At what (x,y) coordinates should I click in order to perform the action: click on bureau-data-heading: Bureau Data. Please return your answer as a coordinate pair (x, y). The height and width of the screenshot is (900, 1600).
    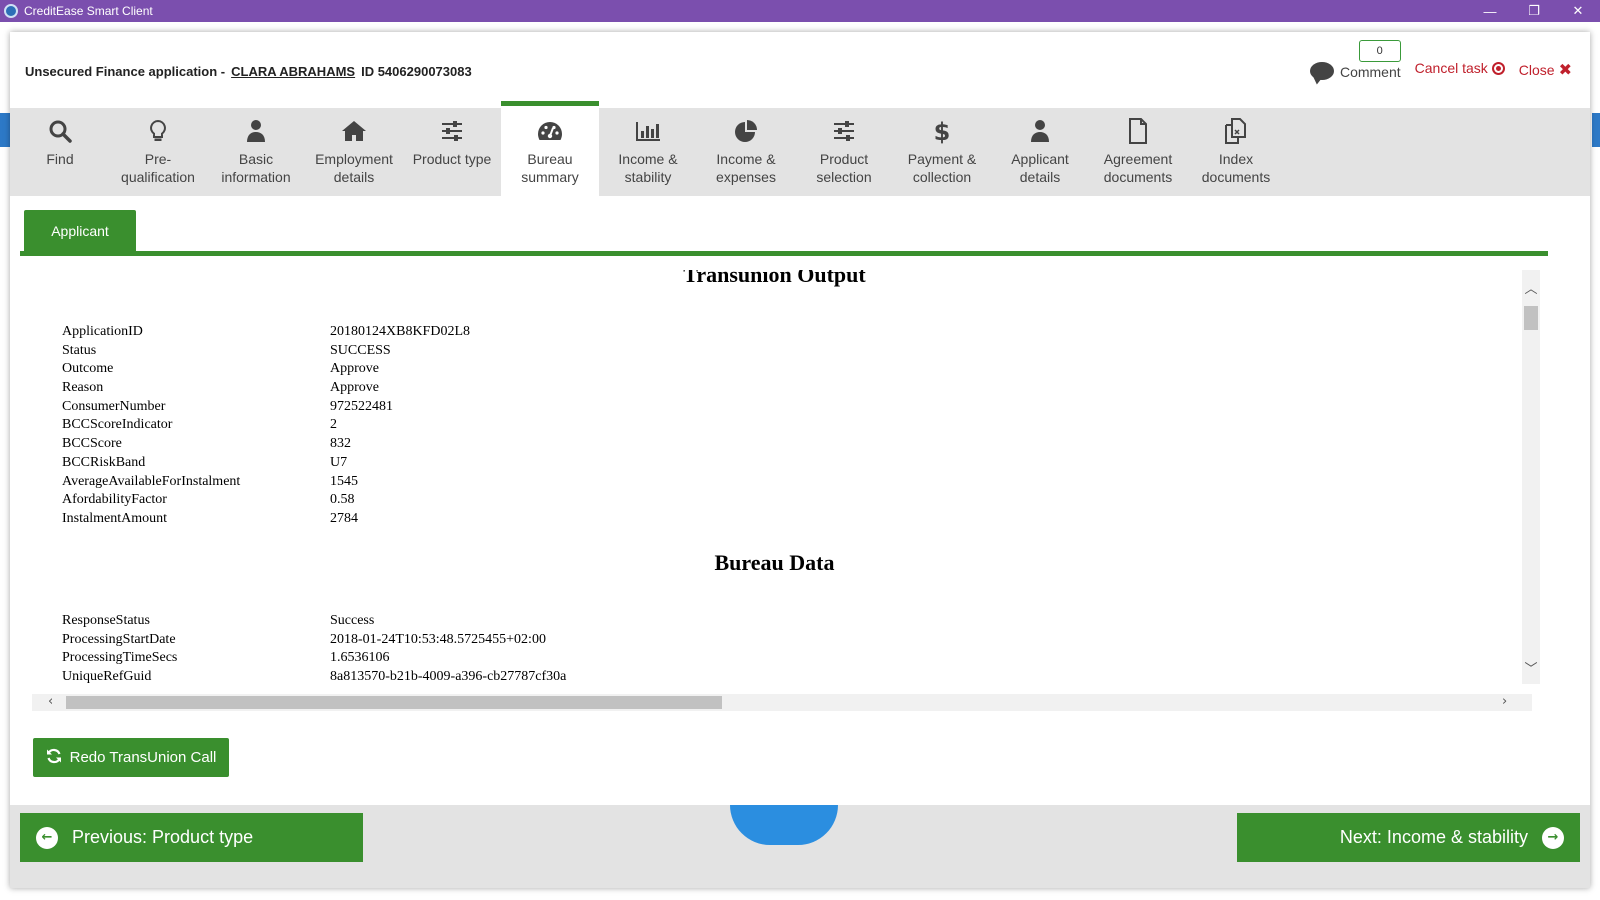
    Looking at the image, I should click on (774, 562).